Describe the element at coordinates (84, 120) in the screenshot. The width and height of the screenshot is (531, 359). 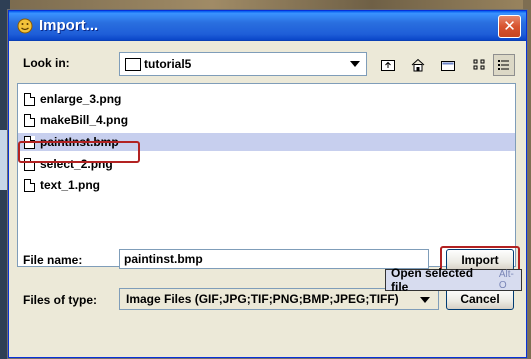
I see `file-name: makeBill_4.png` at that location.